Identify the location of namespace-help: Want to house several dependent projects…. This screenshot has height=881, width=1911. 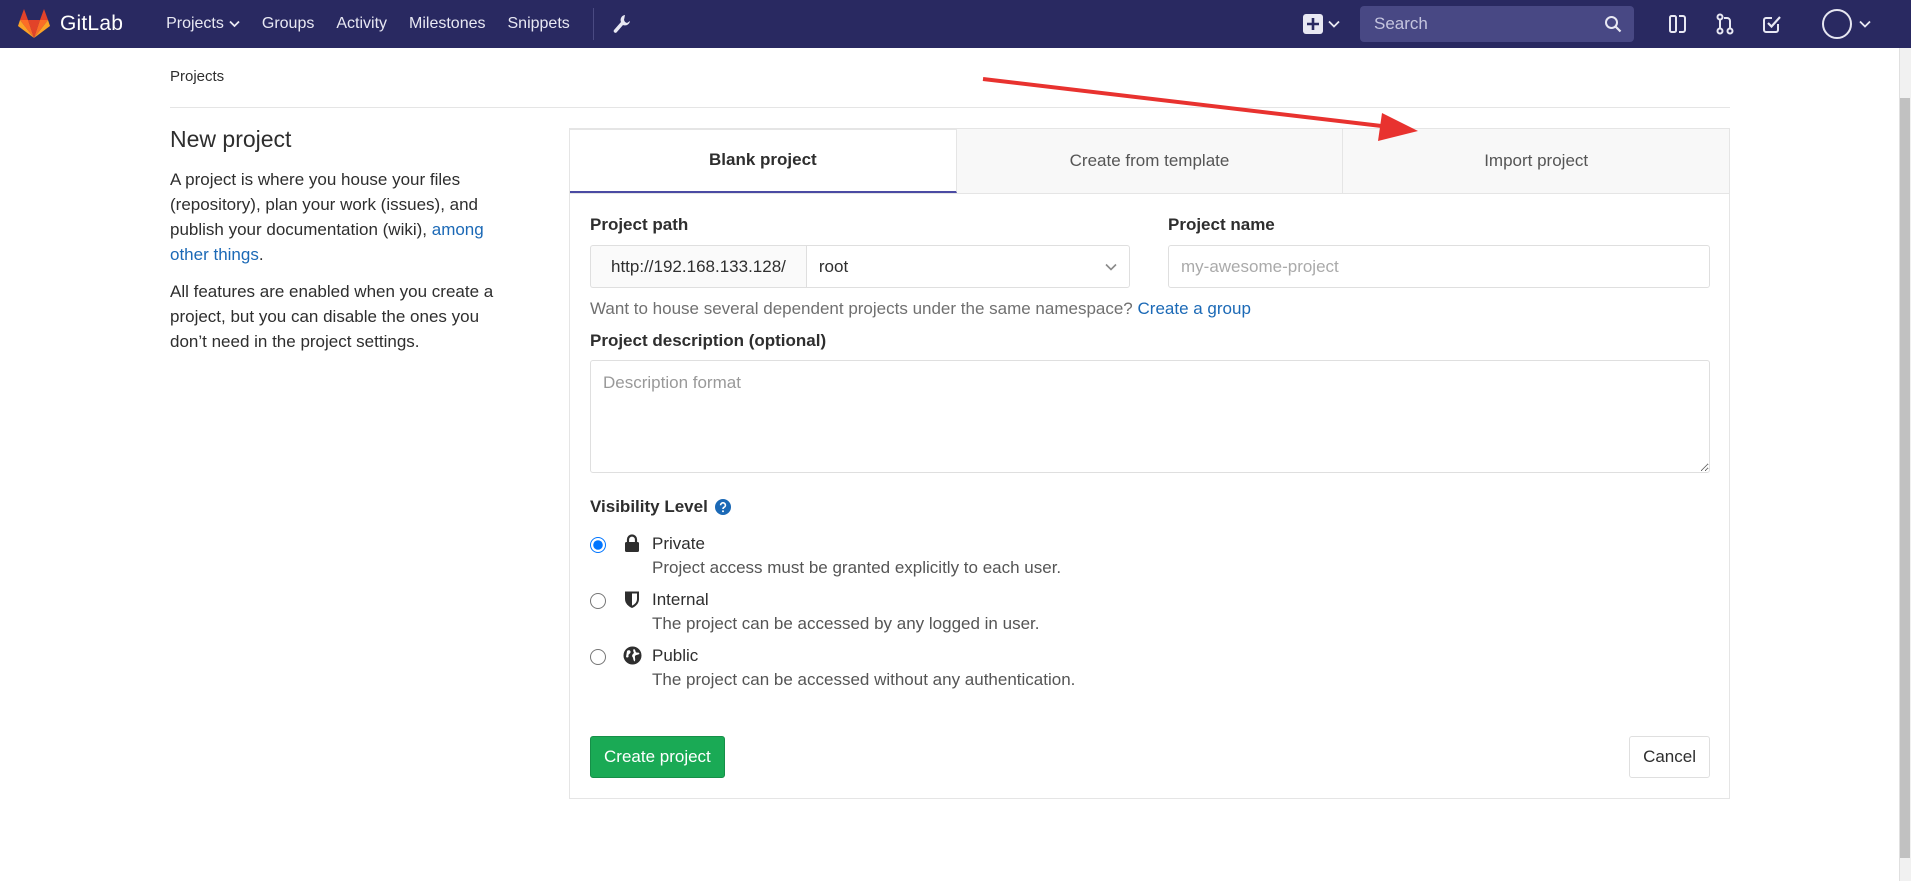
(1150, 309).